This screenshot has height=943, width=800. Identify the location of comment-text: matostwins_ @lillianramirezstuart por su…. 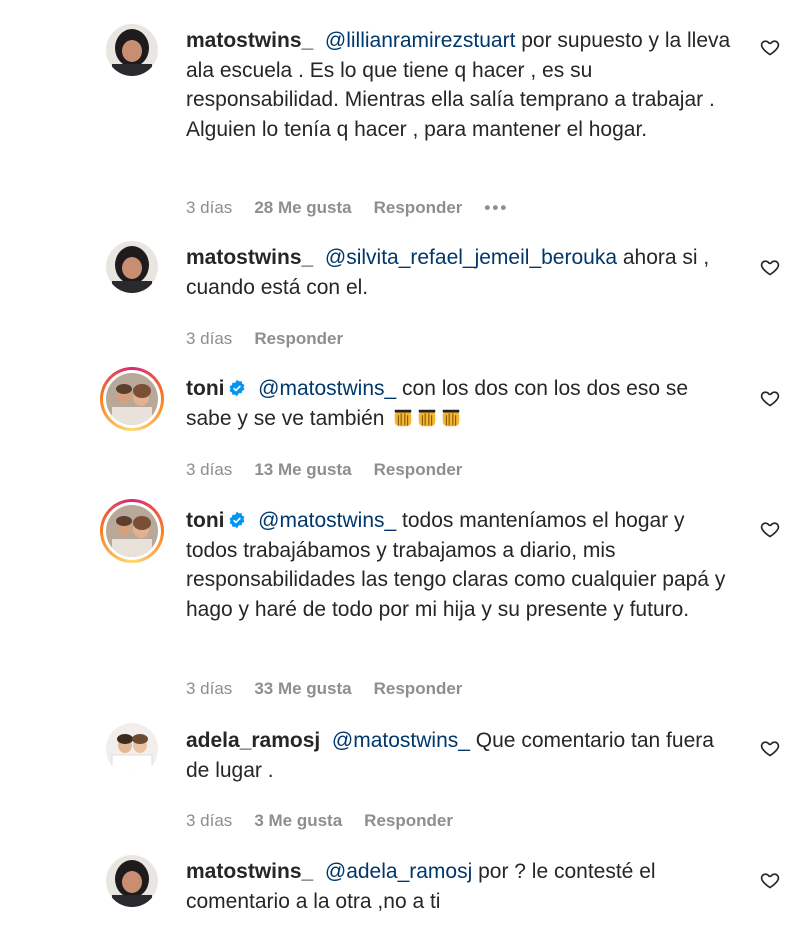
(461, 85).